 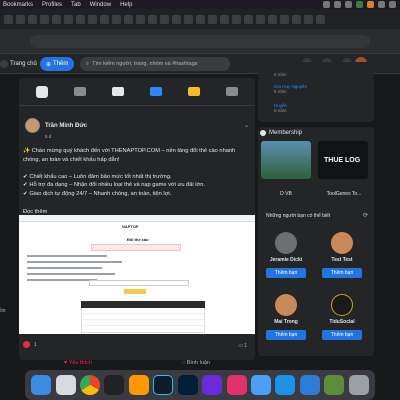 I want to click on comment-button: ◌ Bình luận, so click(x=196, y=365).